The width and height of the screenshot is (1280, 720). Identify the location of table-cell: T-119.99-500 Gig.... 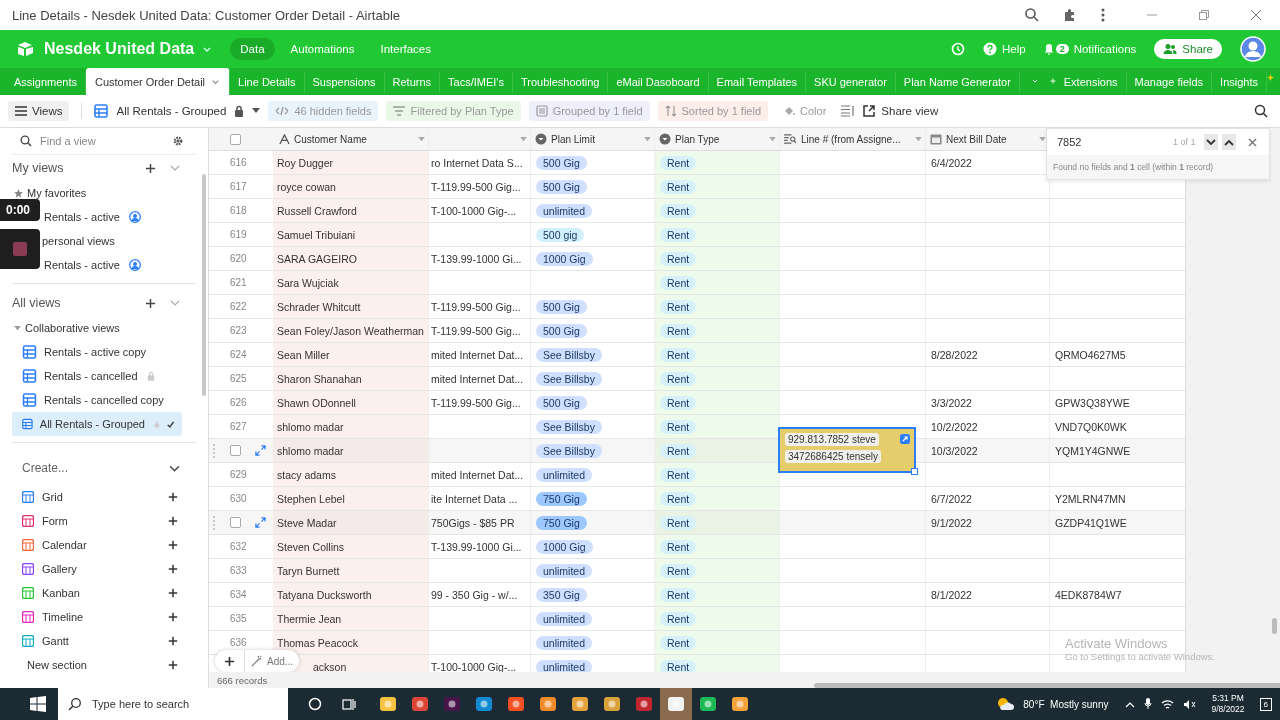
(476, 186).